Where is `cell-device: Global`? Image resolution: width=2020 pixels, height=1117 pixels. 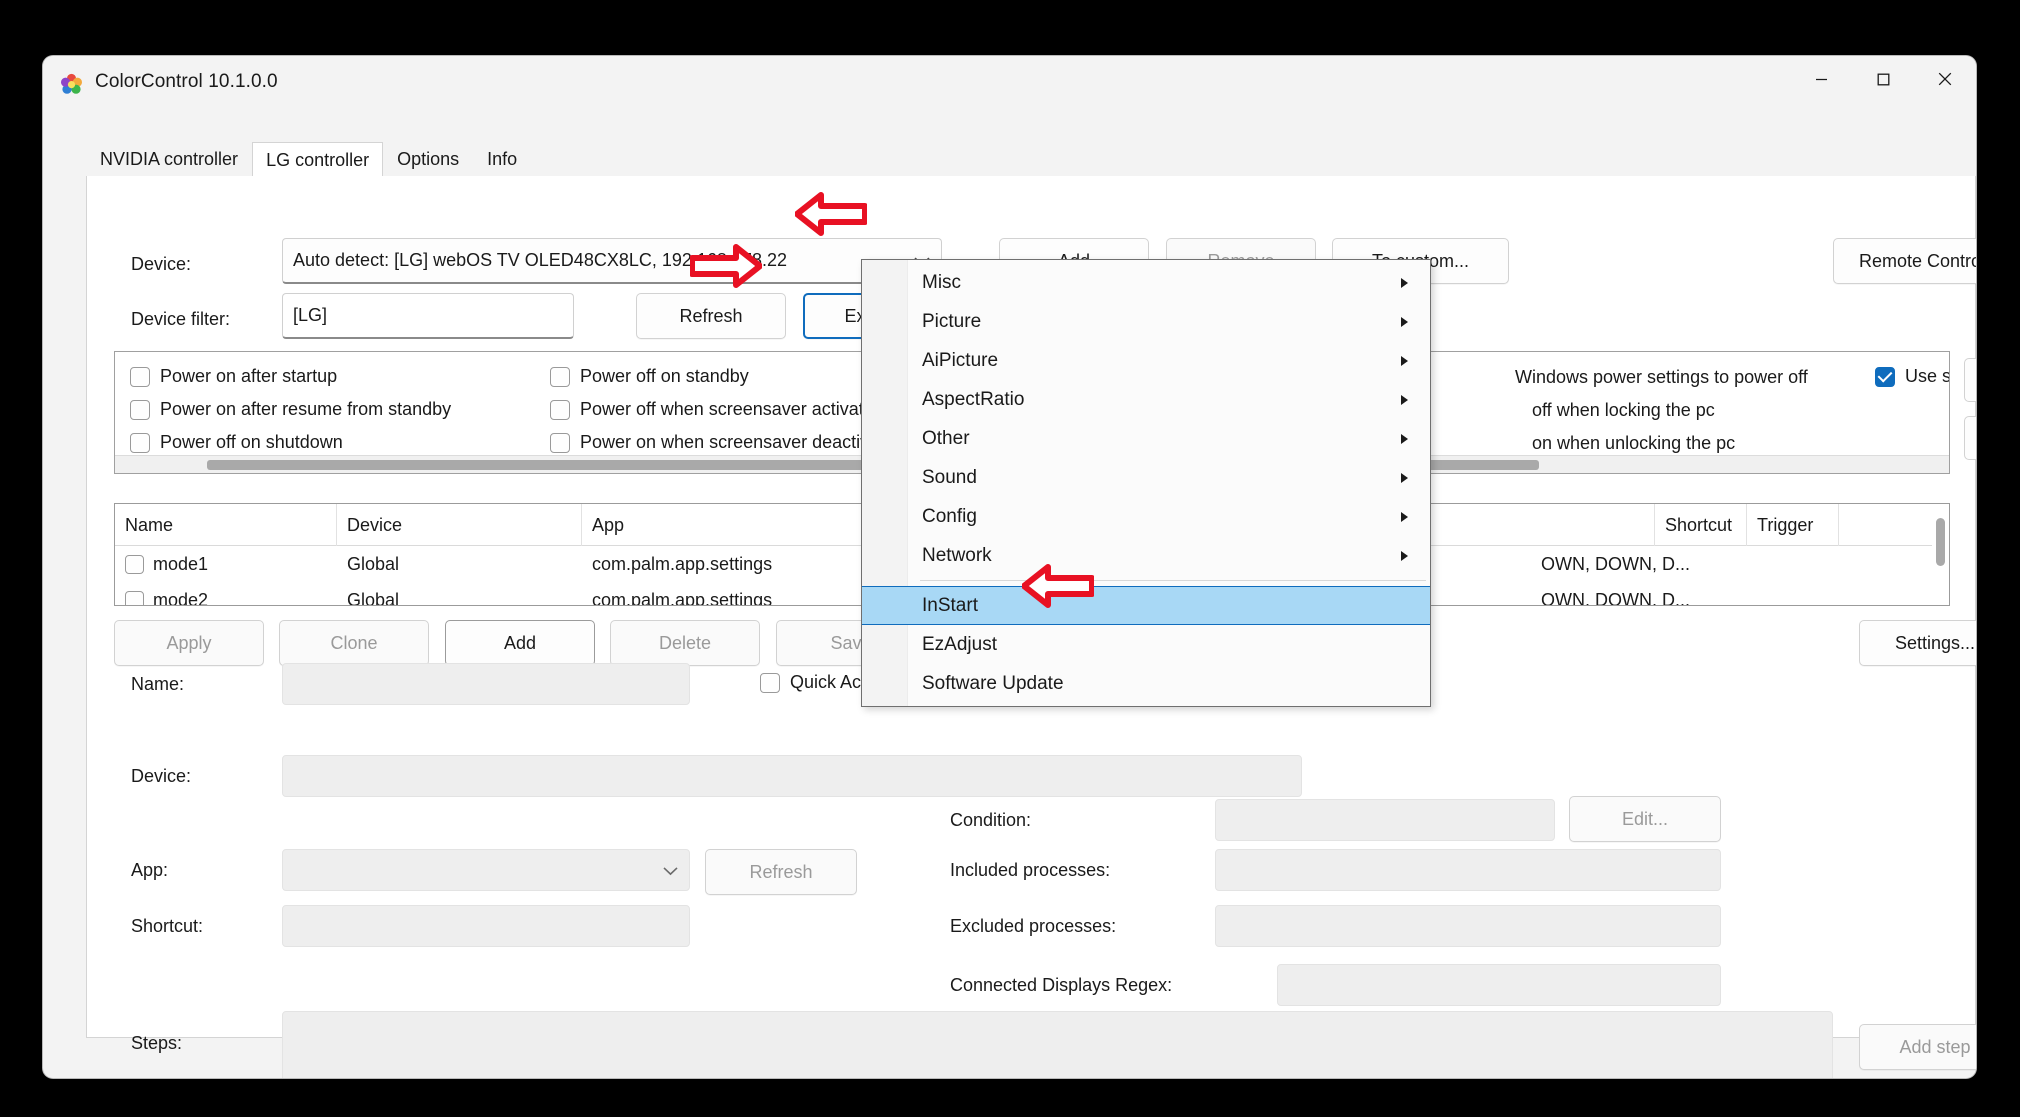
cell-device: Global is located at coordinates (459, 564).